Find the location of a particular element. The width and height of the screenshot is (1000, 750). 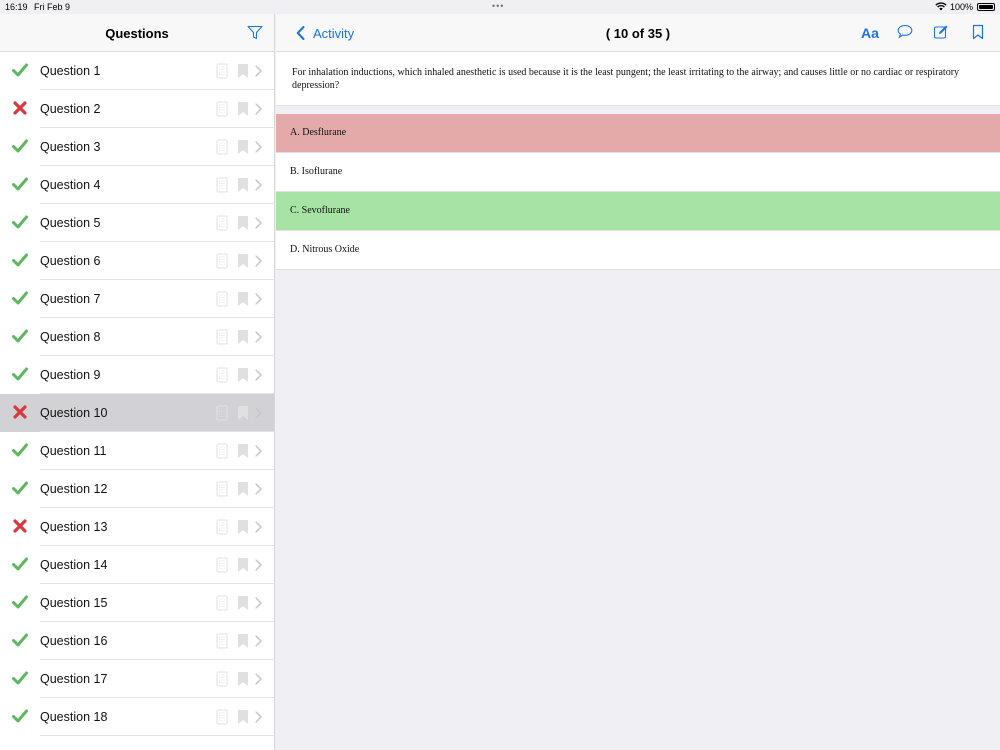

question-row: Question 16 is located at coordinates (137, 641).